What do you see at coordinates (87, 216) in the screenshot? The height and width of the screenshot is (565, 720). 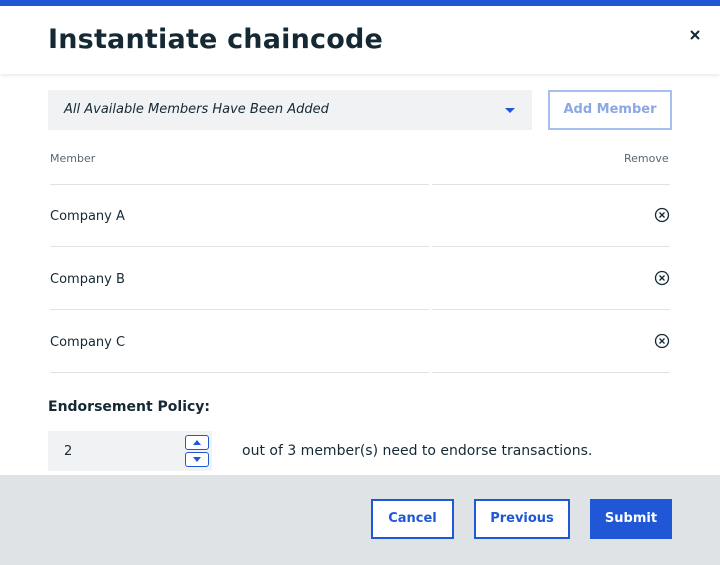 I see `member-name: Company A` at bounding box center [87, 216].